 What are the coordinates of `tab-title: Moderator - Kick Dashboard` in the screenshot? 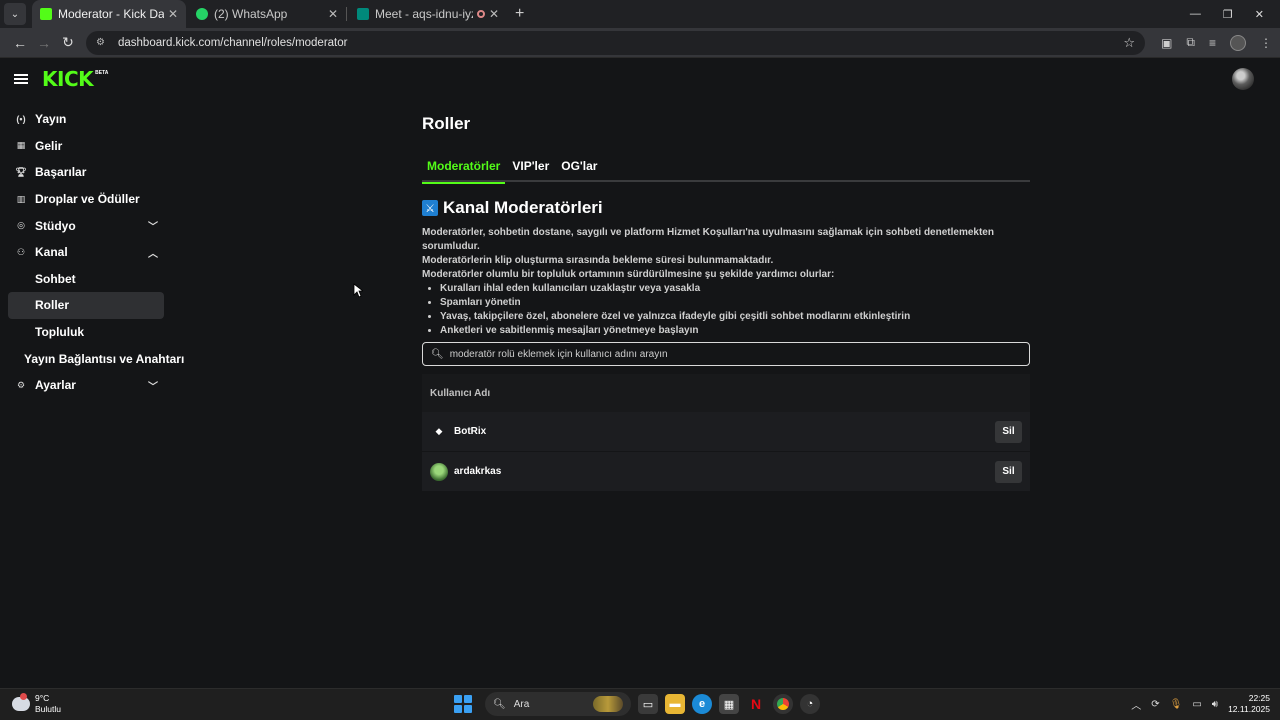 It's located at (111, 14).